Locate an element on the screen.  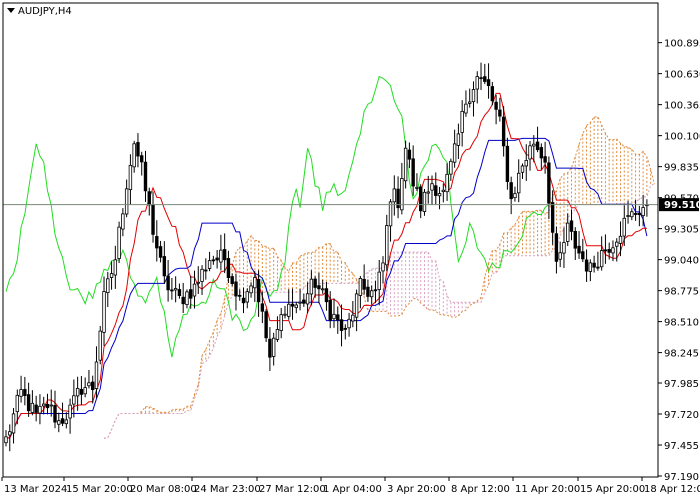
x-tick-label: 11 Apr 20:00 is located at coordinates (547, 489).